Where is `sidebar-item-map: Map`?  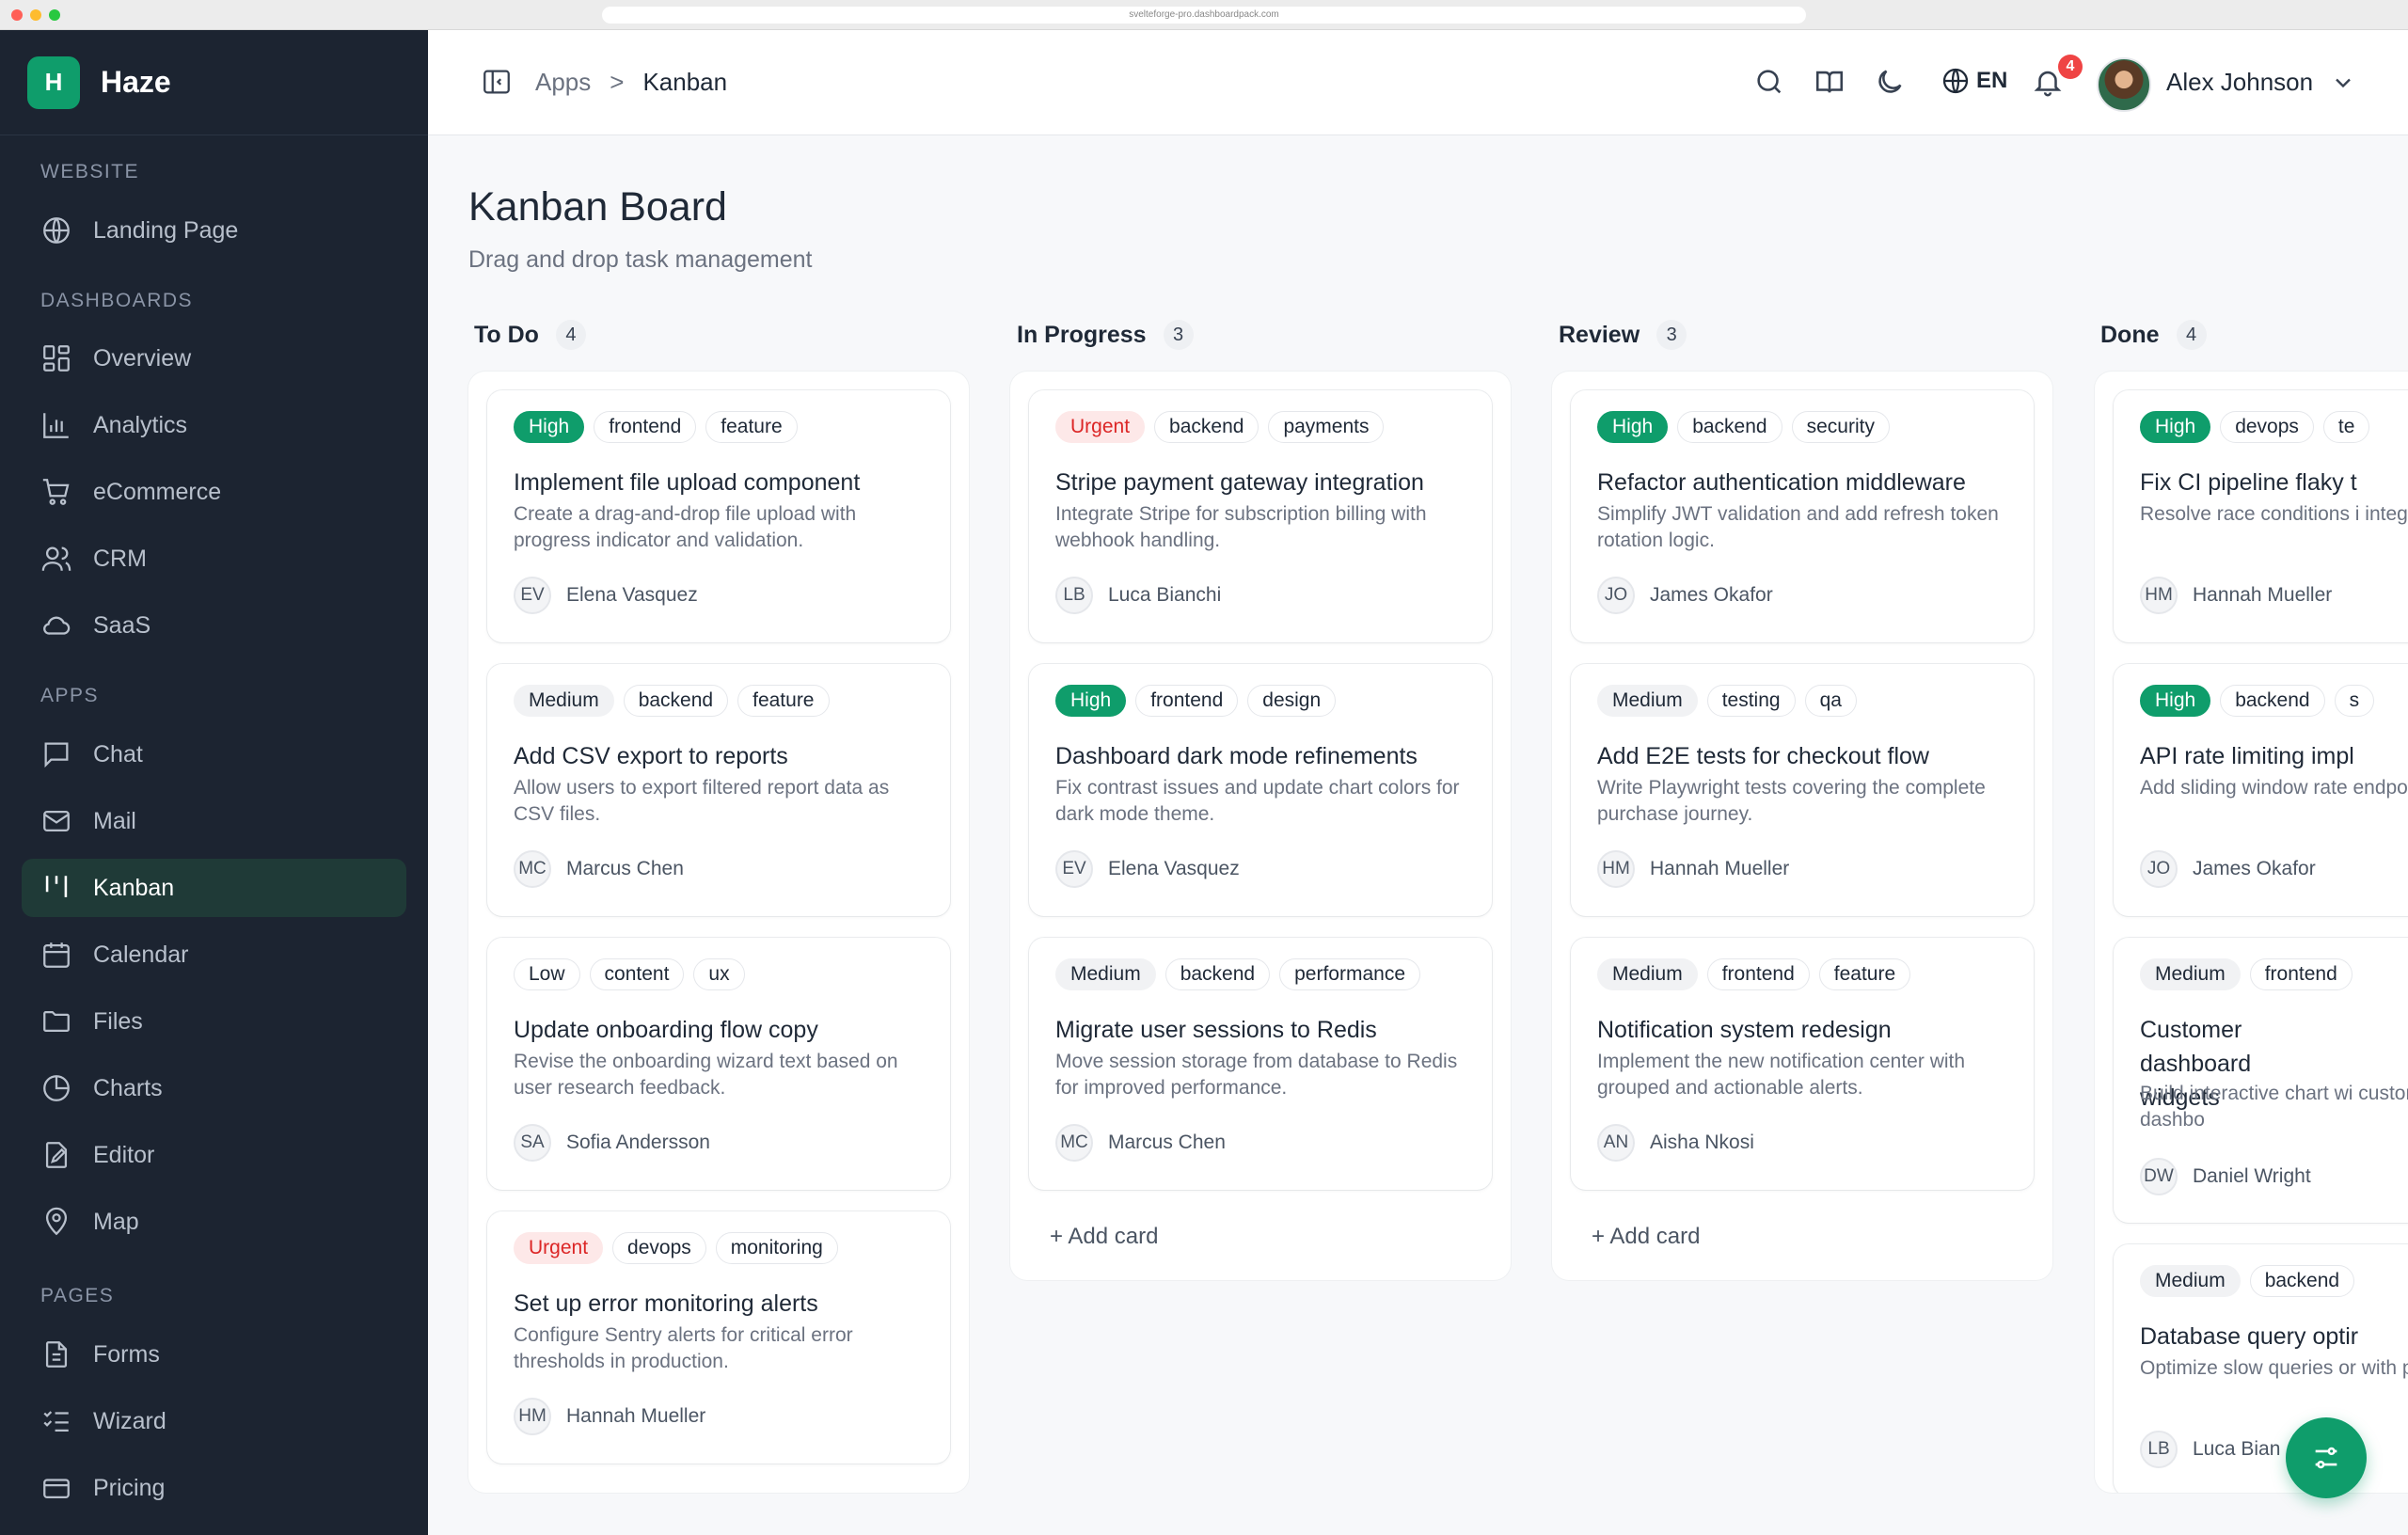
sidebar-item-map: Map is located at coordinates (214, 1222).